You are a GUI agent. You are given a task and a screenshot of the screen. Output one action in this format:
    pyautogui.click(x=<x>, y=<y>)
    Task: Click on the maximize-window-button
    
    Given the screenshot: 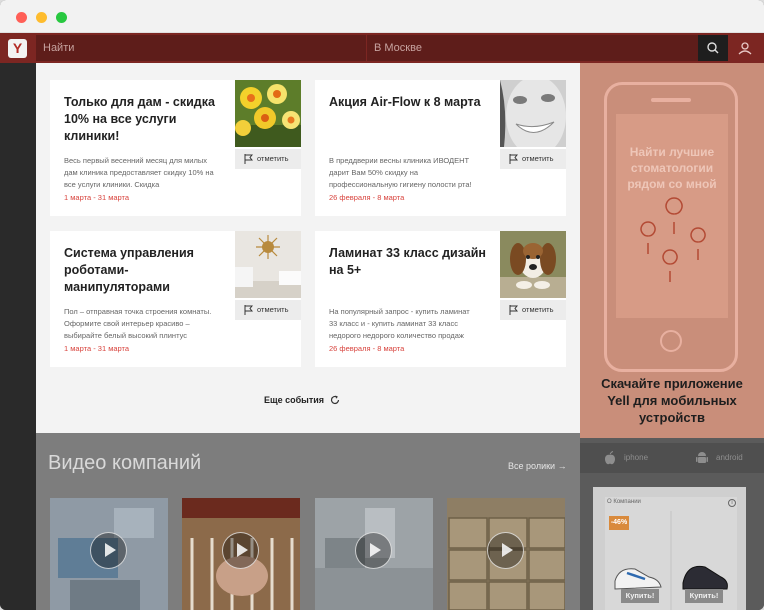 What is the action you would take?
    pyautogui.click(x=61, y=17)
    